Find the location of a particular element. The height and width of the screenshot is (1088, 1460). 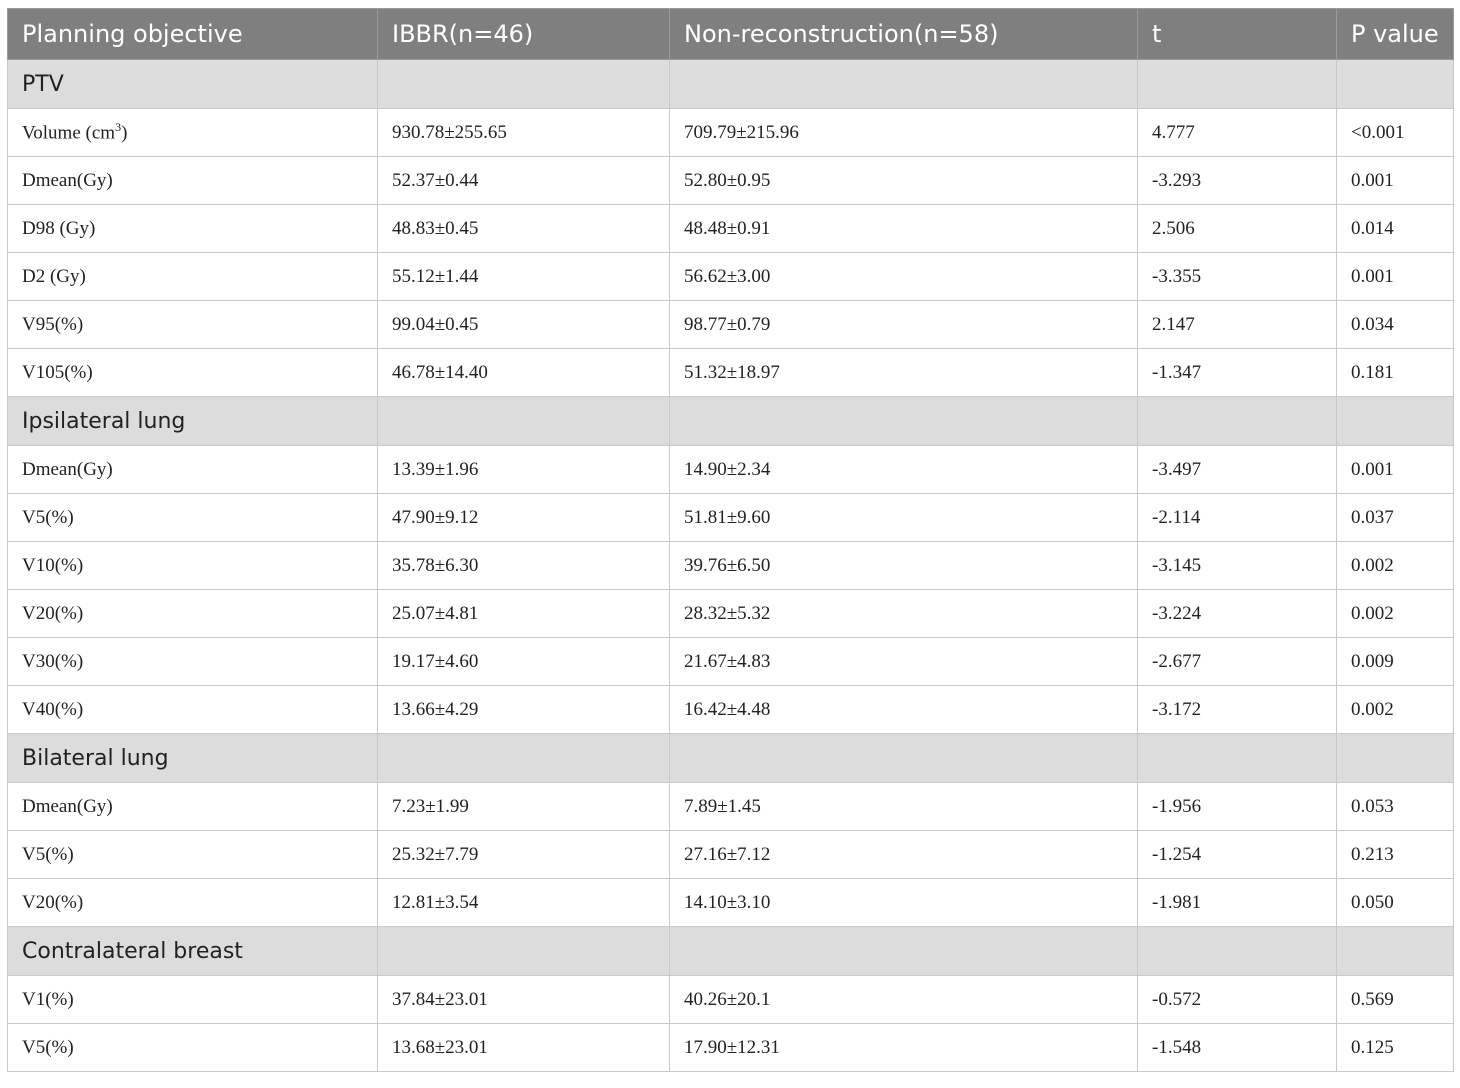

cell-non-reconstruction: 21.67±4.83 is located at coordinates (903, 661).